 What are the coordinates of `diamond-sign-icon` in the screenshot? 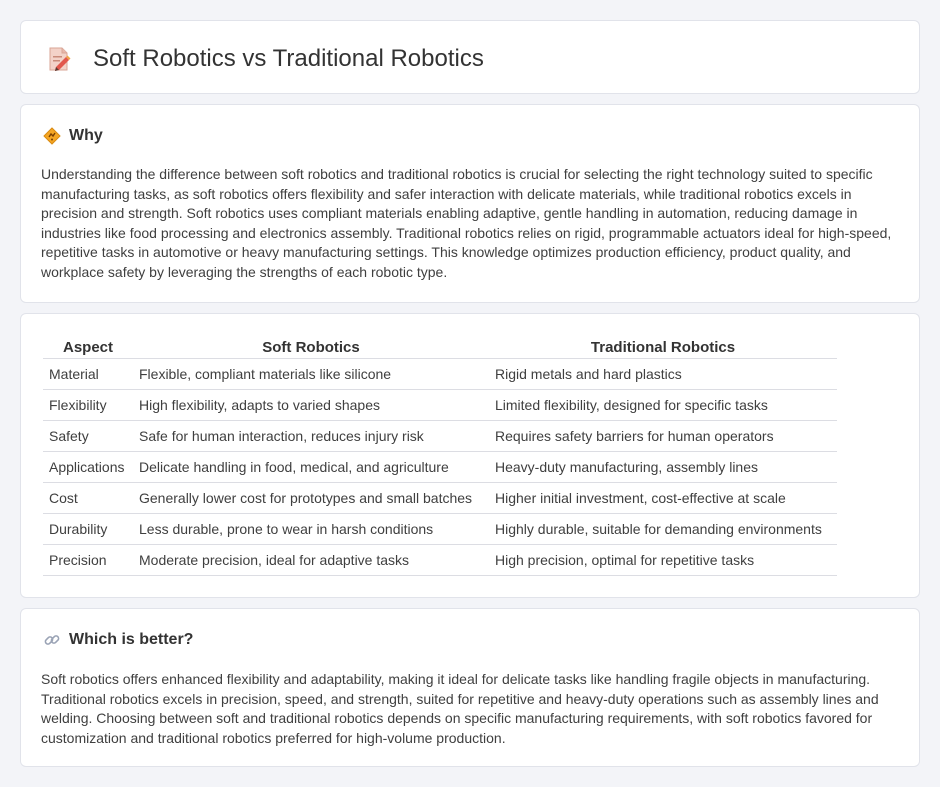 It's located at (52, 136).